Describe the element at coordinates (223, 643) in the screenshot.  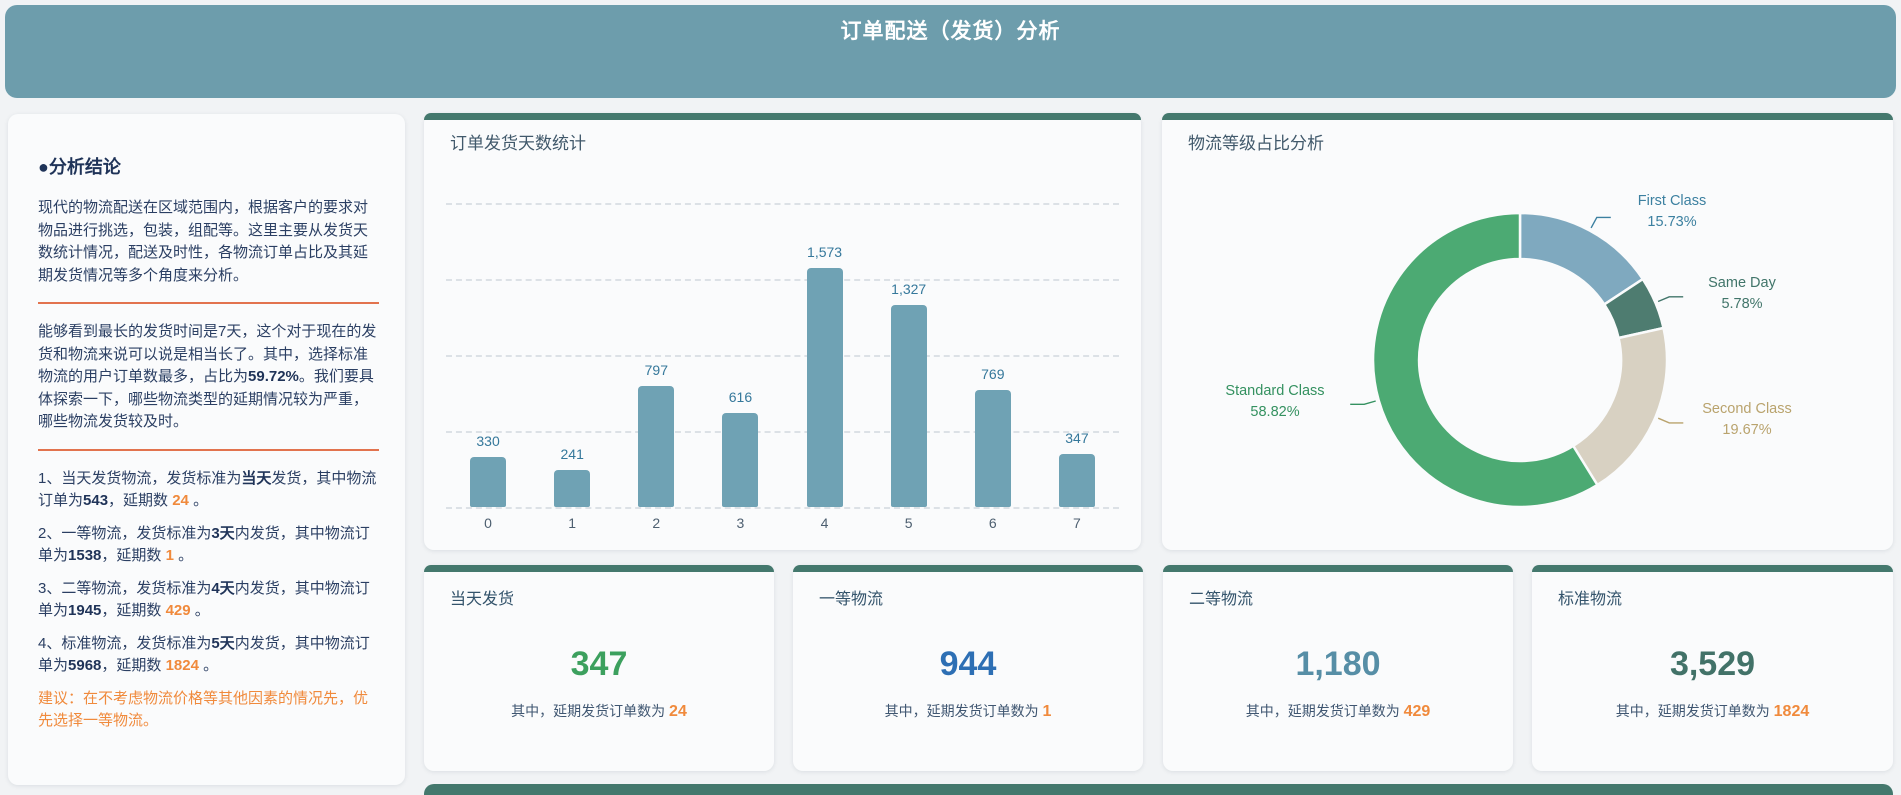
I see `text-run: 5天` at that location.